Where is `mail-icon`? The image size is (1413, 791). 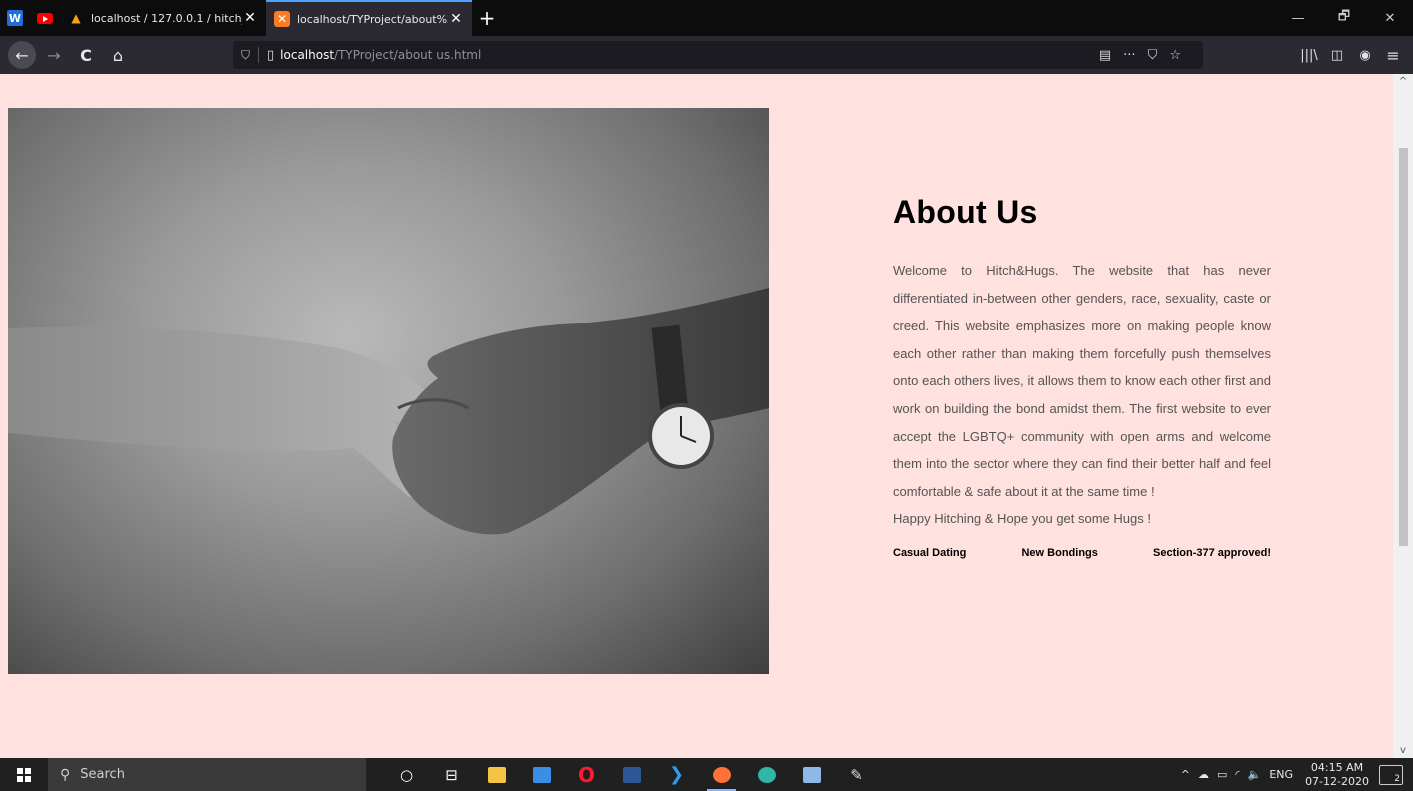 mail-icon is located at coordinates (541, 774).